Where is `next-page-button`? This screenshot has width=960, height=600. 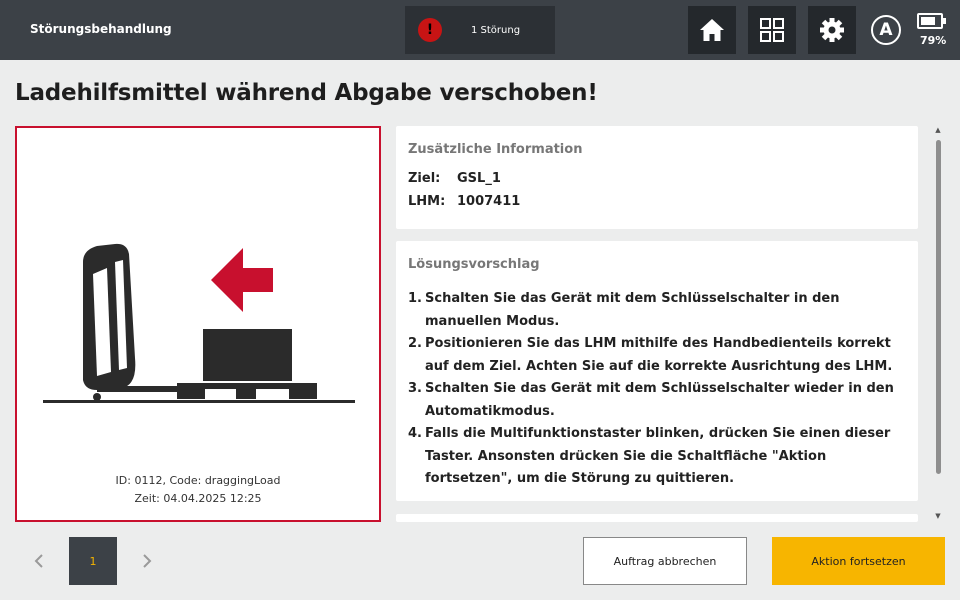 next-page-button is located at coordinates (147, 561).